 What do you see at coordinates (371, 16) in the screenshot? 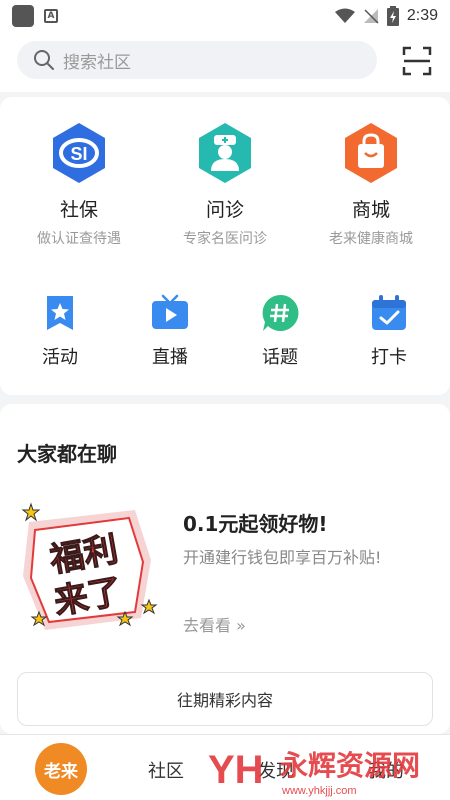
I see `no-signal-icon` at bounding box center [371, 16].